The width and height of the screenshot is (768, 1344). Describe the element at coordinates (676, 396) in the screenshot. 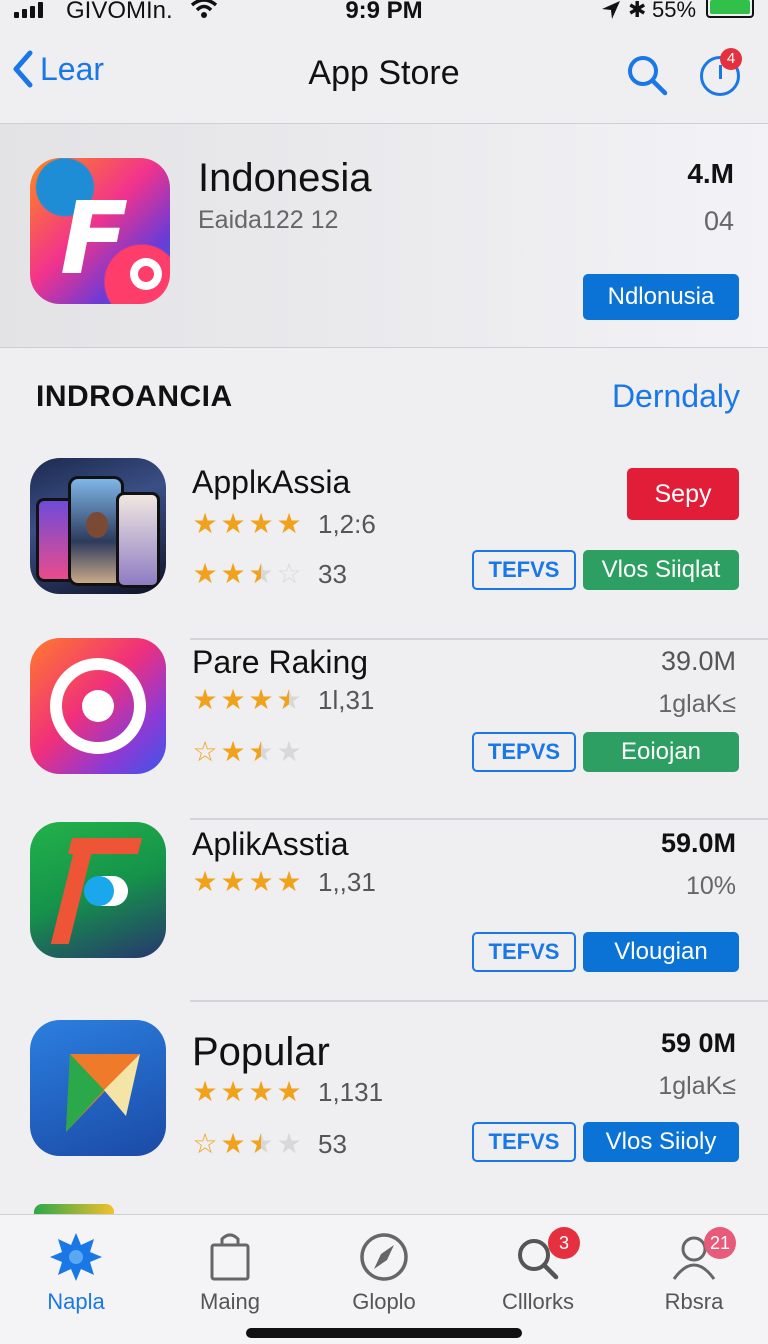

I see `section-see-all-link: Derndaly` at that location.